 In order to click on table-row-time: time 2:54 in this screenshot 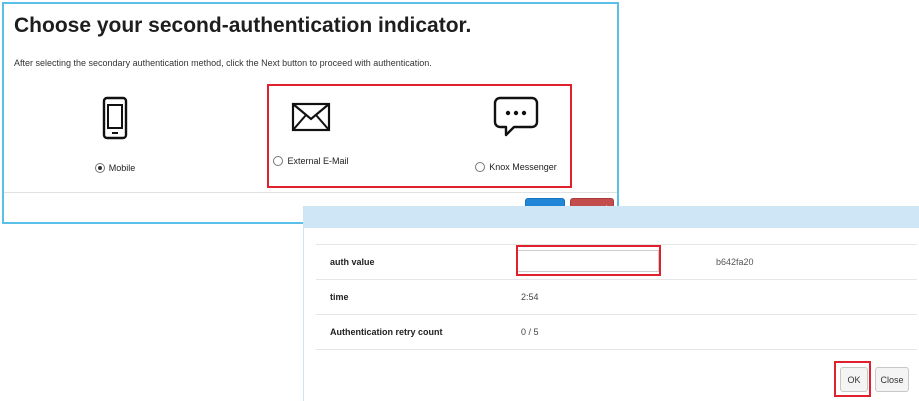, I will do `click(616, 296)`.